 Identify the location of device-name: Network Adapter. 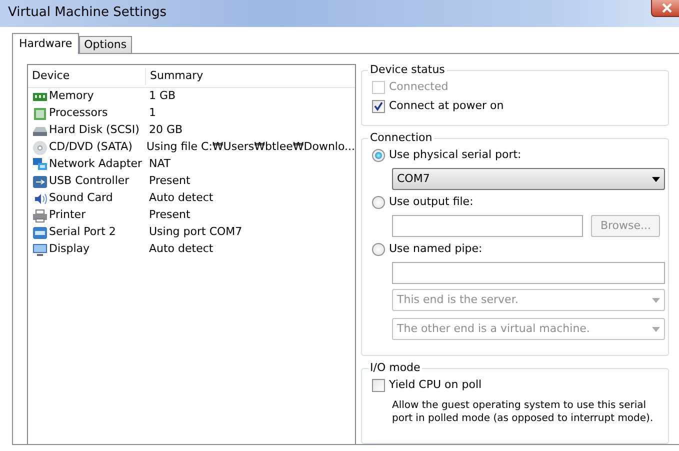
(95, 164).